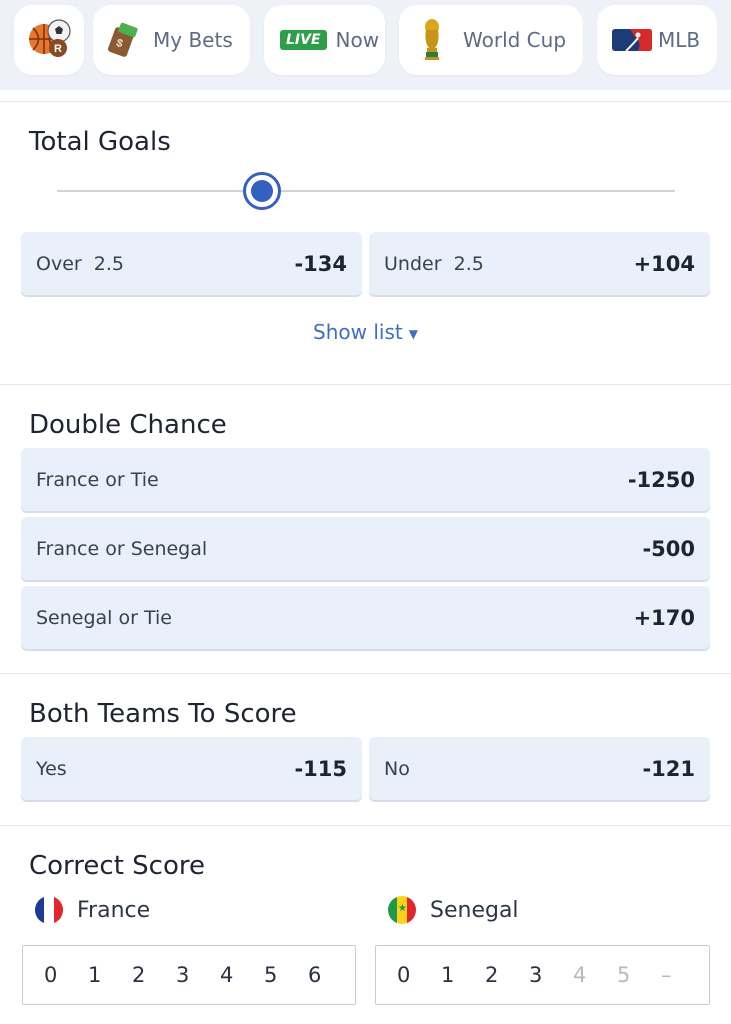 This screenshot has height=1024, width=731. Describe the element at coordinates (104, 617) in the screenshot. I see `option-label: Senegal or Tie` at that location.